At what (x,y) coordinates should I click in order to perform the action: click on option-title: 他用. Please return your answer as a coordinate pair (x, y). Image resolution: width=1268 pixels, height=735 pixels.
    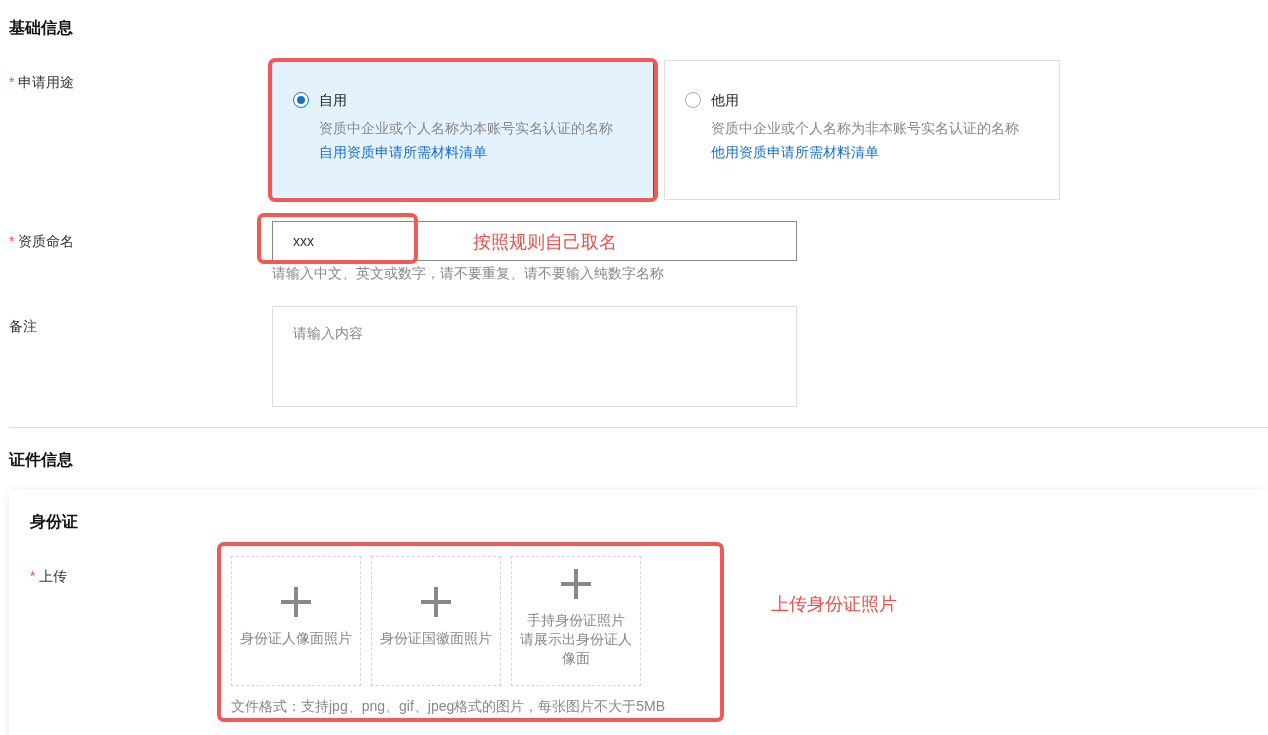
    Looking at the image, I should click on (725, 100).